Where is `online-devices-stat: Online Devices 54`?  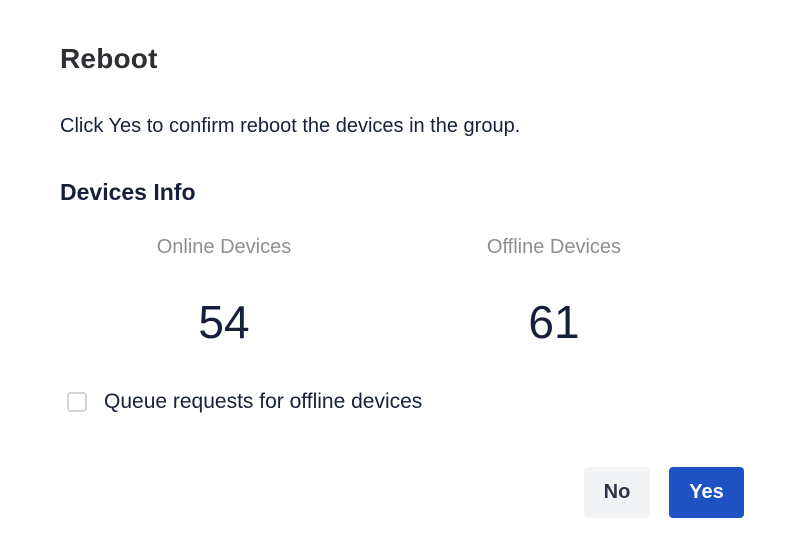 online-devices-stat: Online Devices 54 is located at coordinates (224, 290).